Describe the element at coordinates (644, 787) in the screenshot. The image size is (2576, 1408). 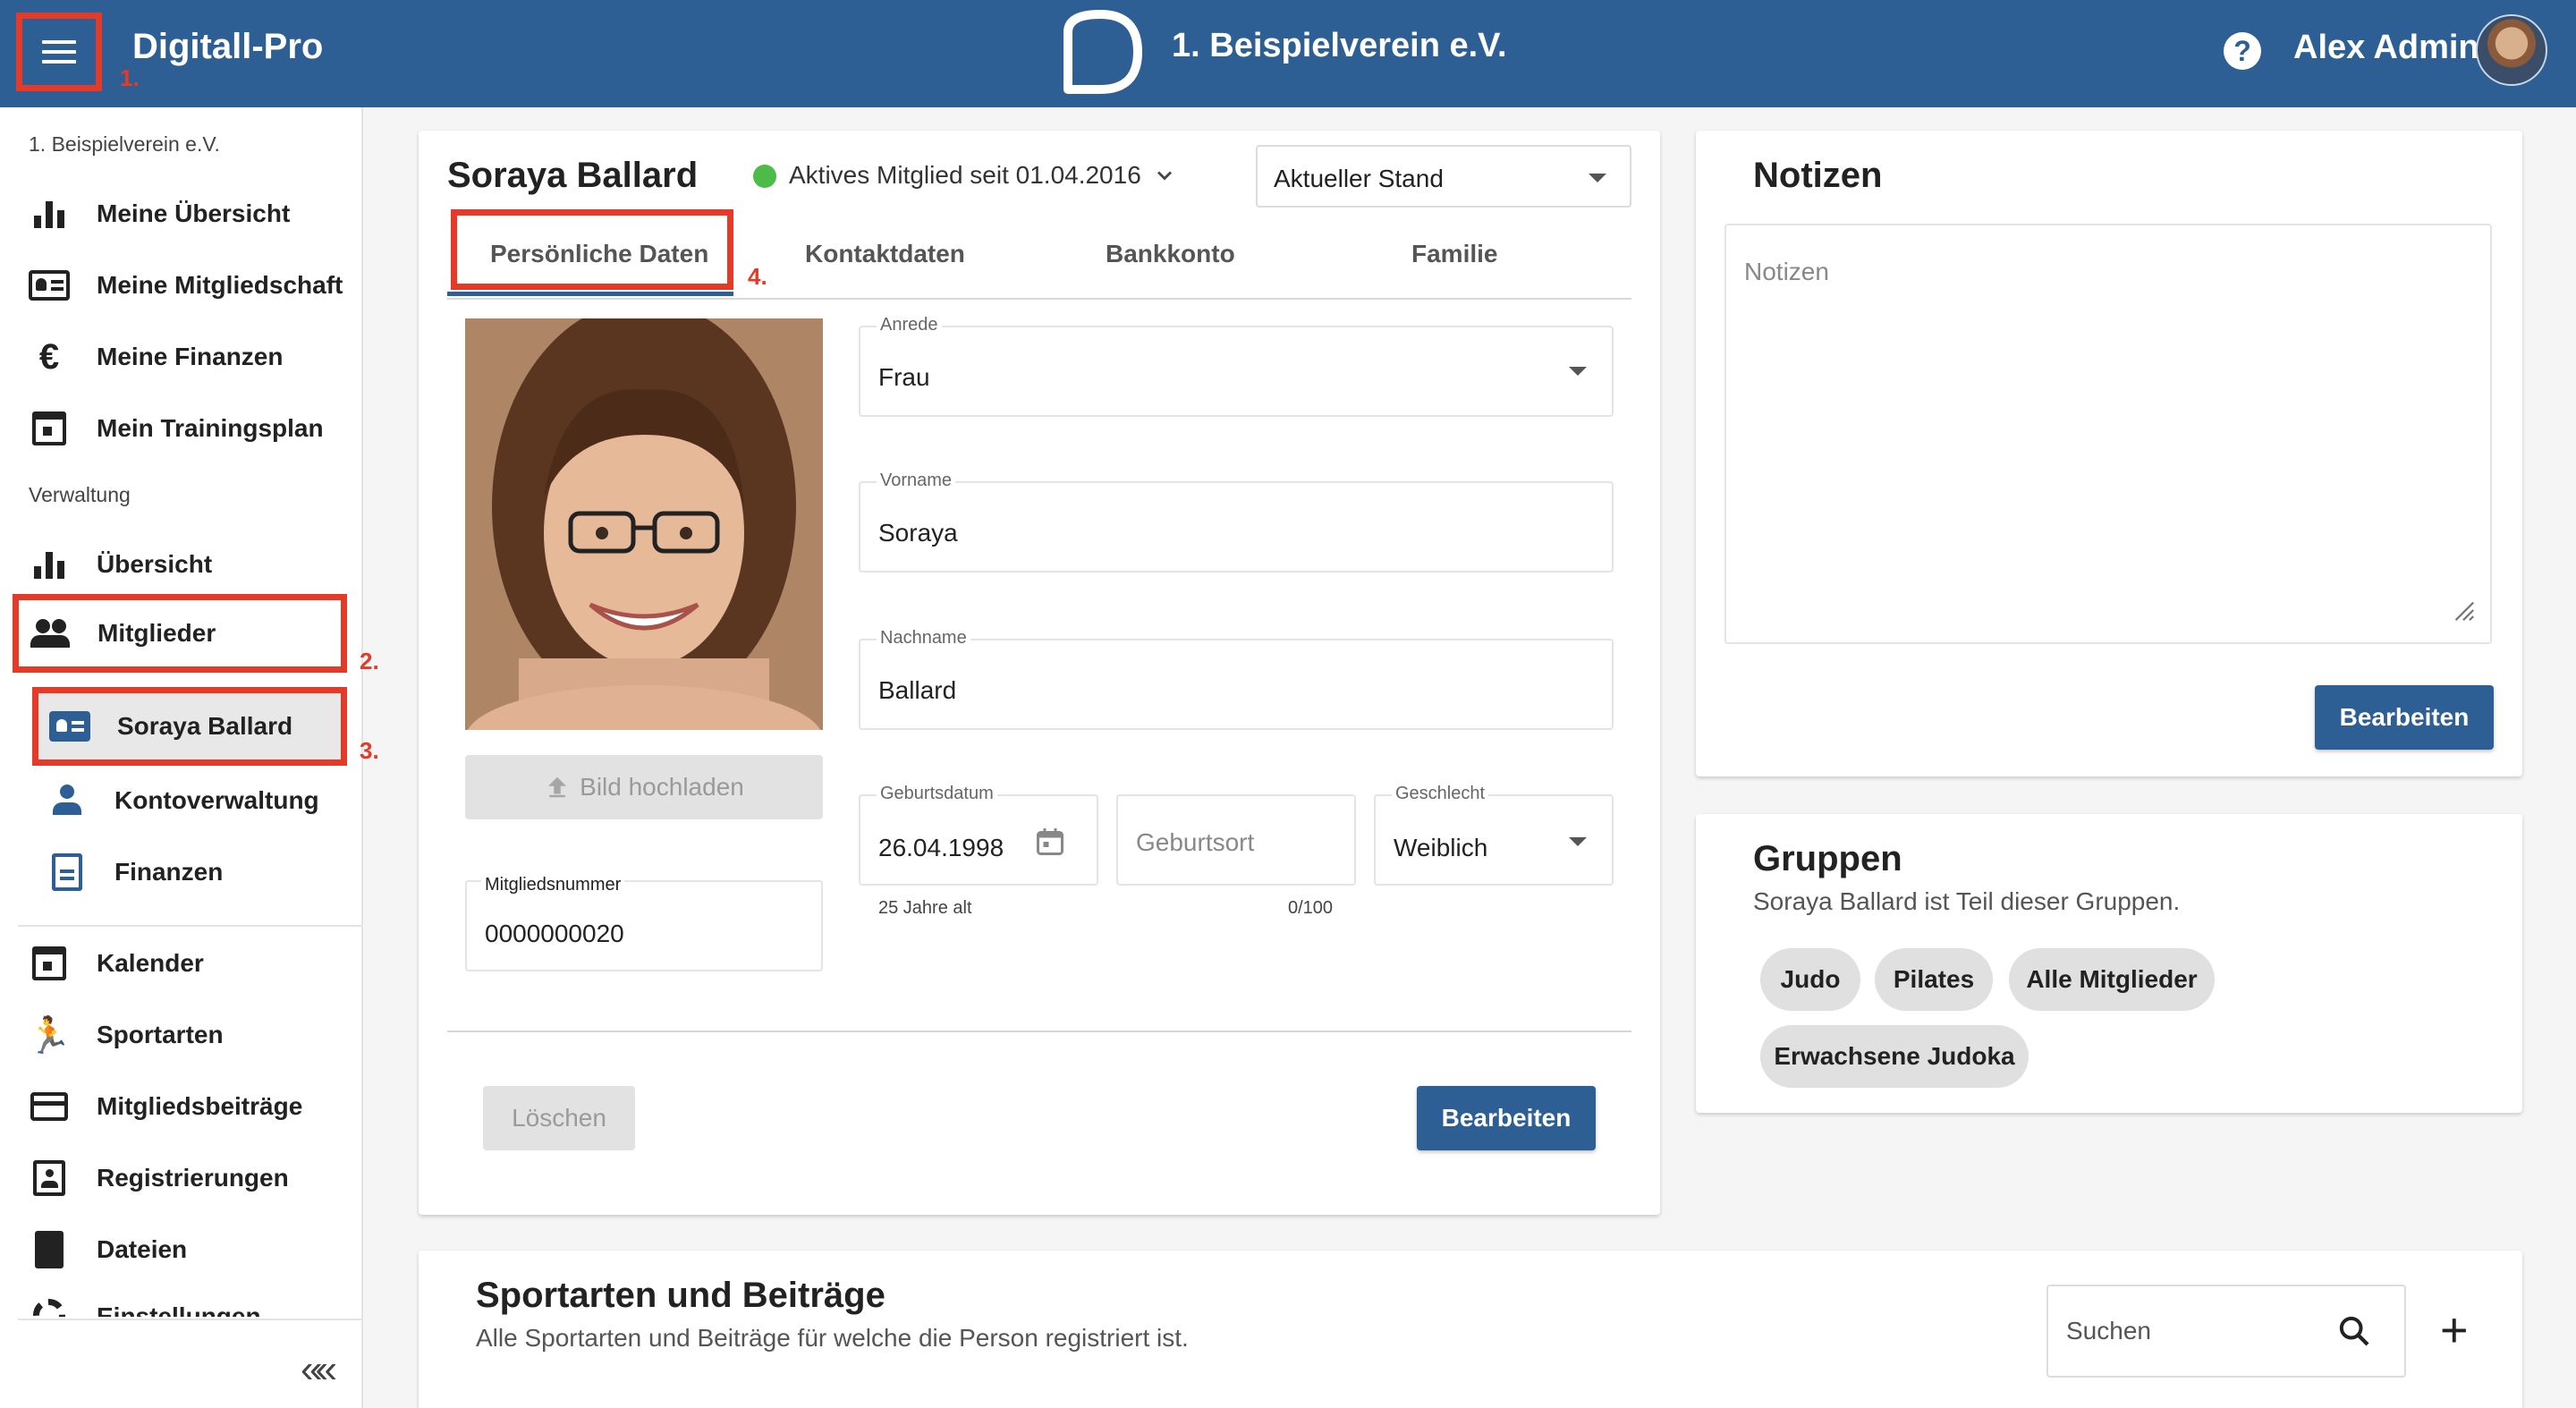
I see `upload-photo-button: Bild hochladen` at that location.